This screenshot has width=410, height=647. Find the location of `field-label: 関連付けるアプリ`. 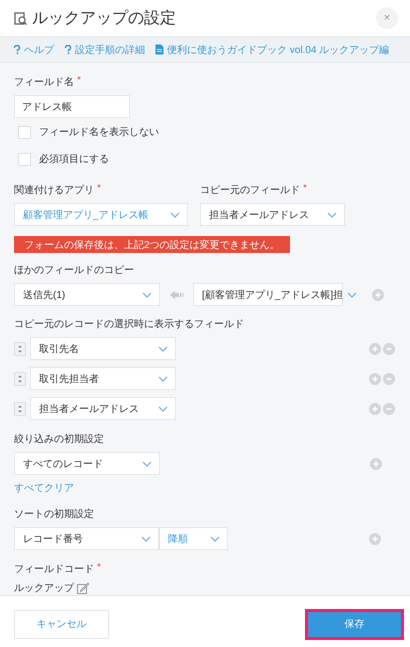

field-label: 関連付けるアプリ is located at coordinates (54, 190).